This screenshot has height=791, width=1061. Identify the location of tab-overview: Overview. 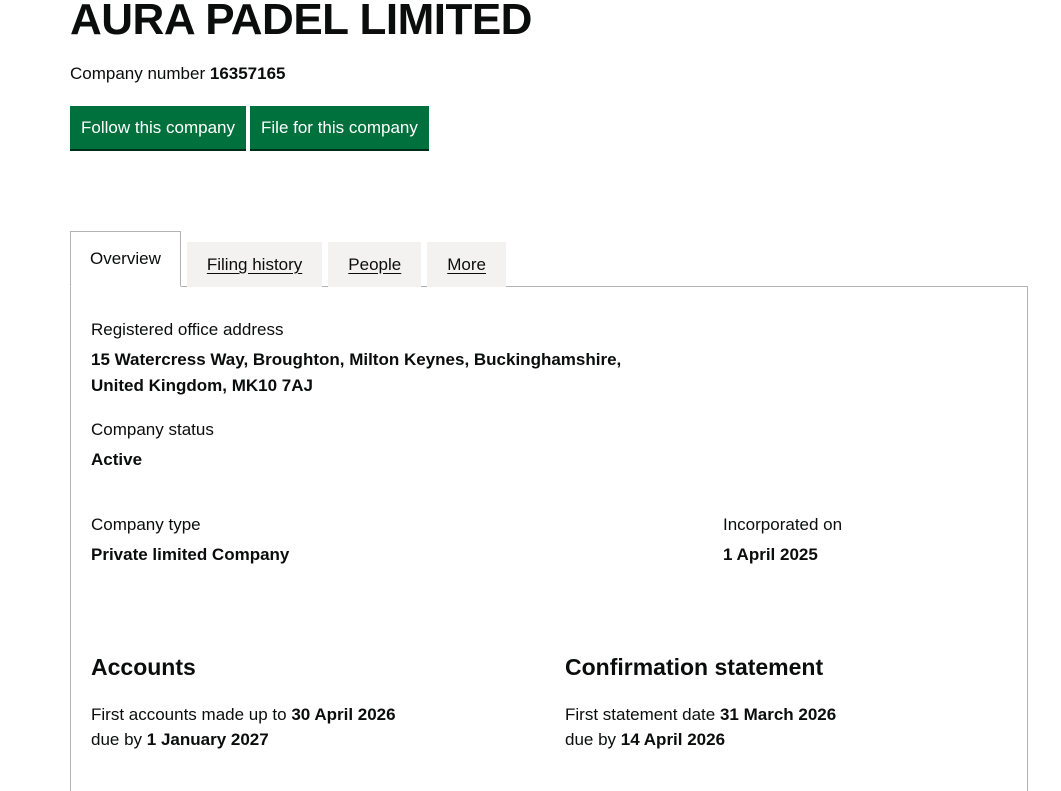
(125, 259).